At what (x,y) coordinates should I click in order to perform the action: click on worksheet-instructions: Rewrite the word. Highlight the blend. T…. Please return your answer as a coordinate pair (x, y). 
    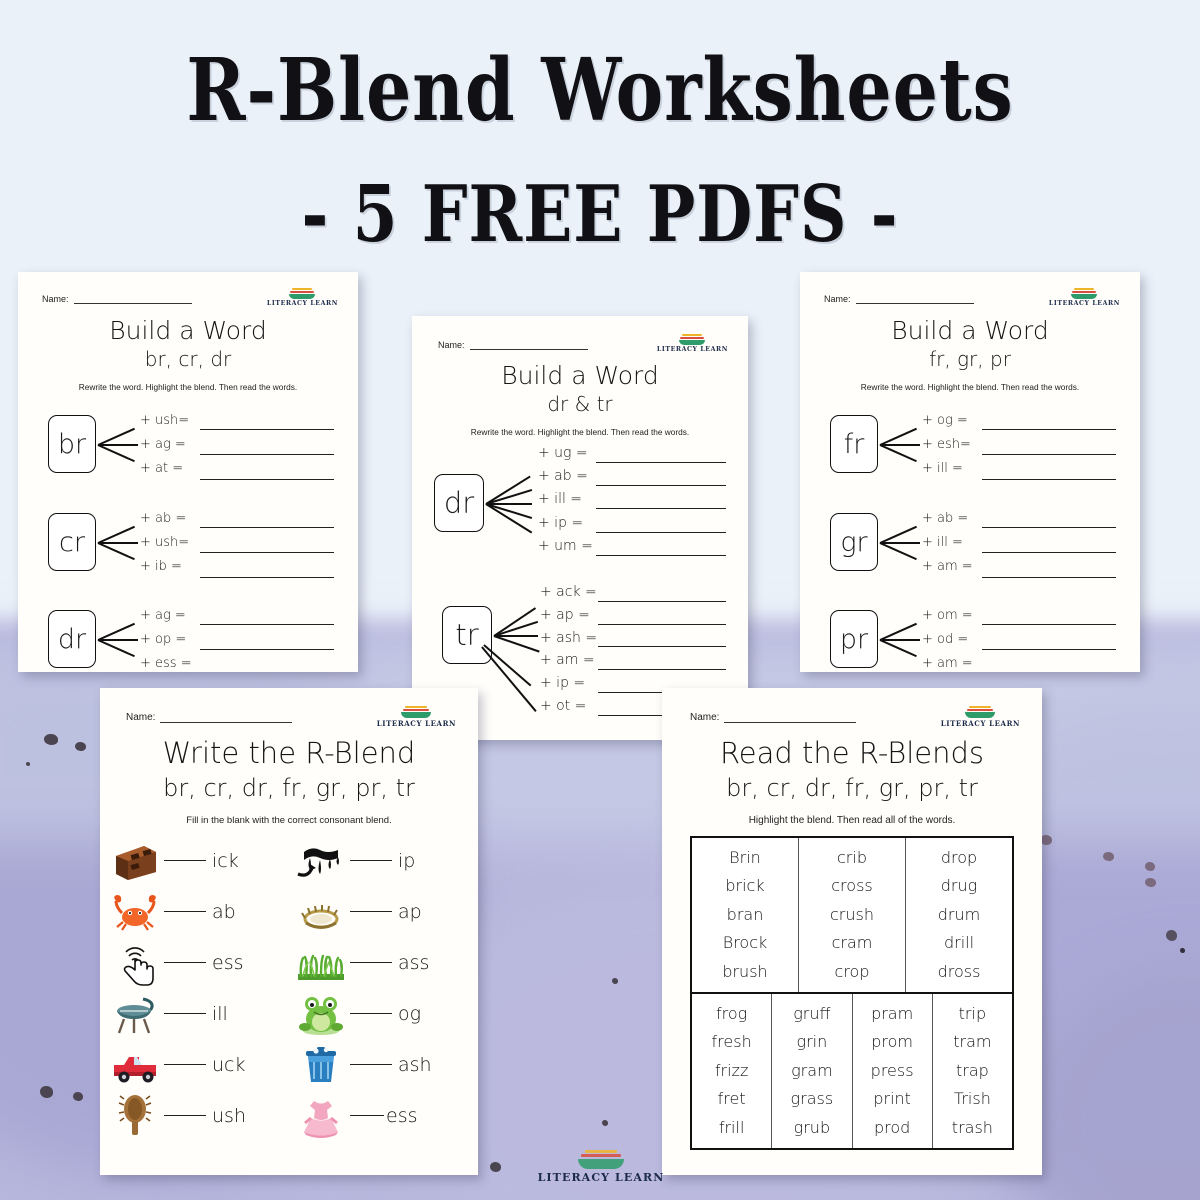
    Looking at the image, I should click on (188, 387).